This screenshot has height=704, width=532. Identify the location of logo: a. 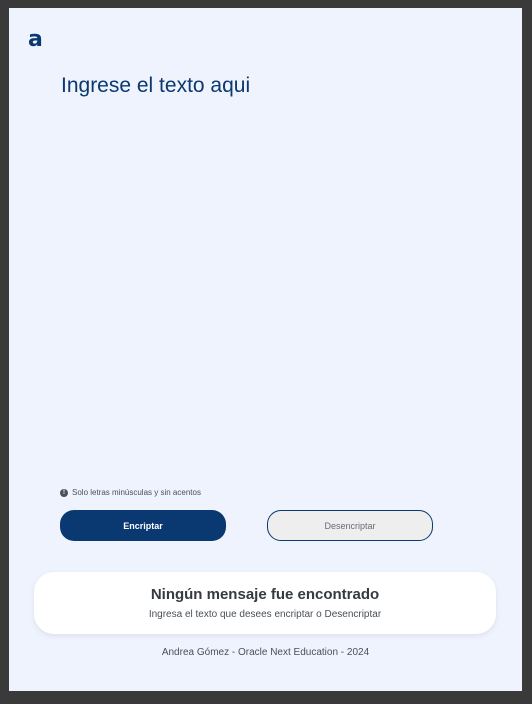
(35, 39).